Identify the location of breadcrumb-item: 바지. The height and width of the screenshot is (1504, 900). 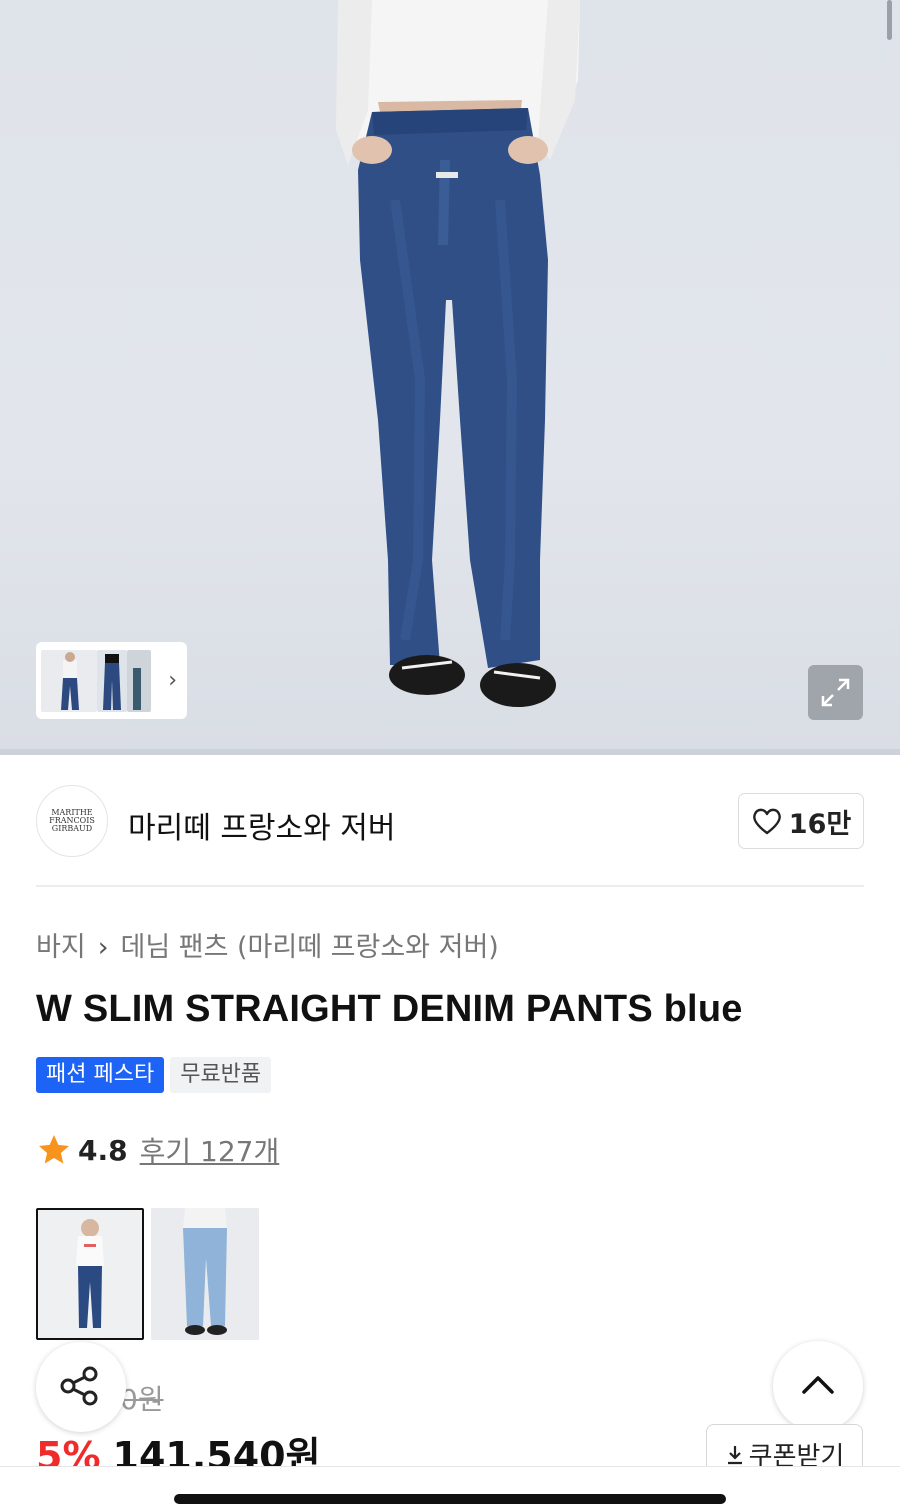
(61, 947).